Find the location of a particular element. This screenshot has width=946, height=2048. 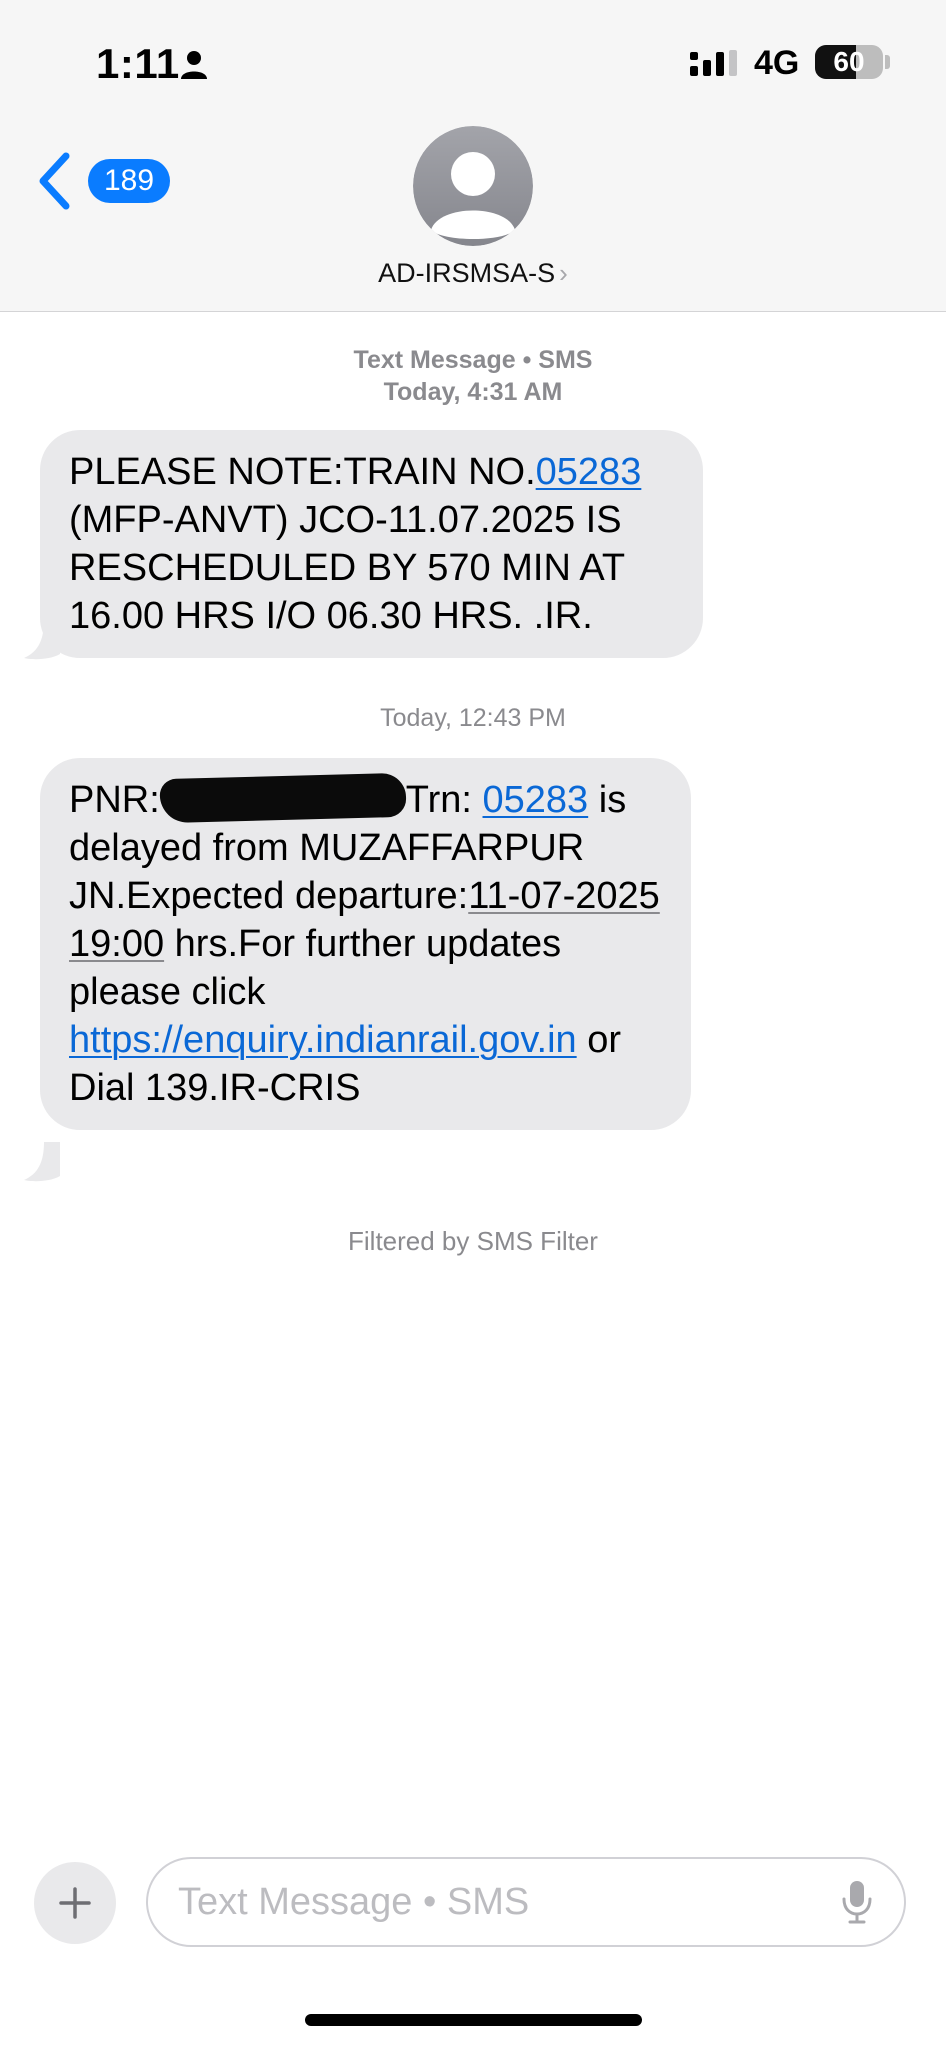

contact-name-button: AD-IRSMSA-S › is located at coordinates (473, 273).